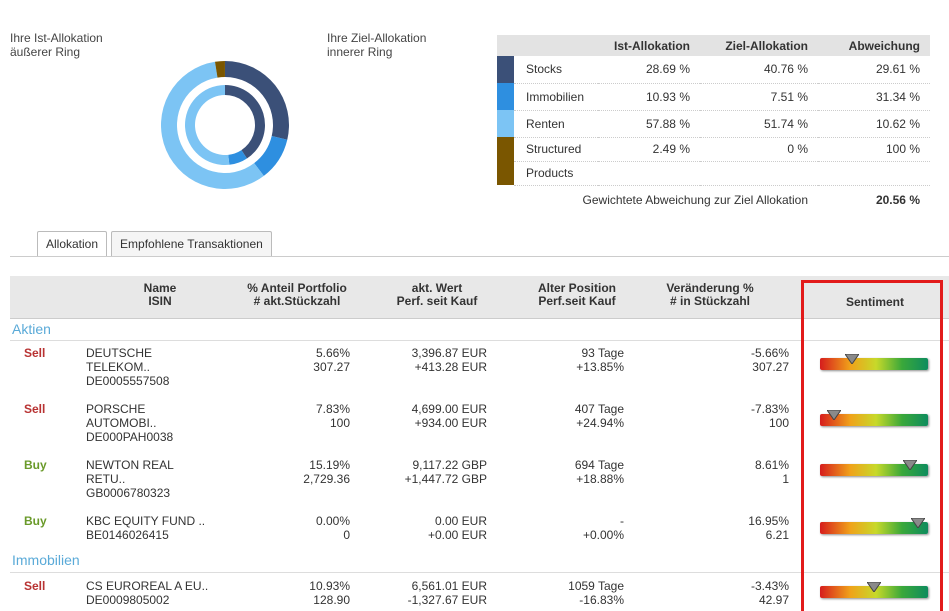  Describe the element at coordinates (576, 294) in the screenshot. I see `col-alter: Alter Position Perf.seit Kauf` at that location.